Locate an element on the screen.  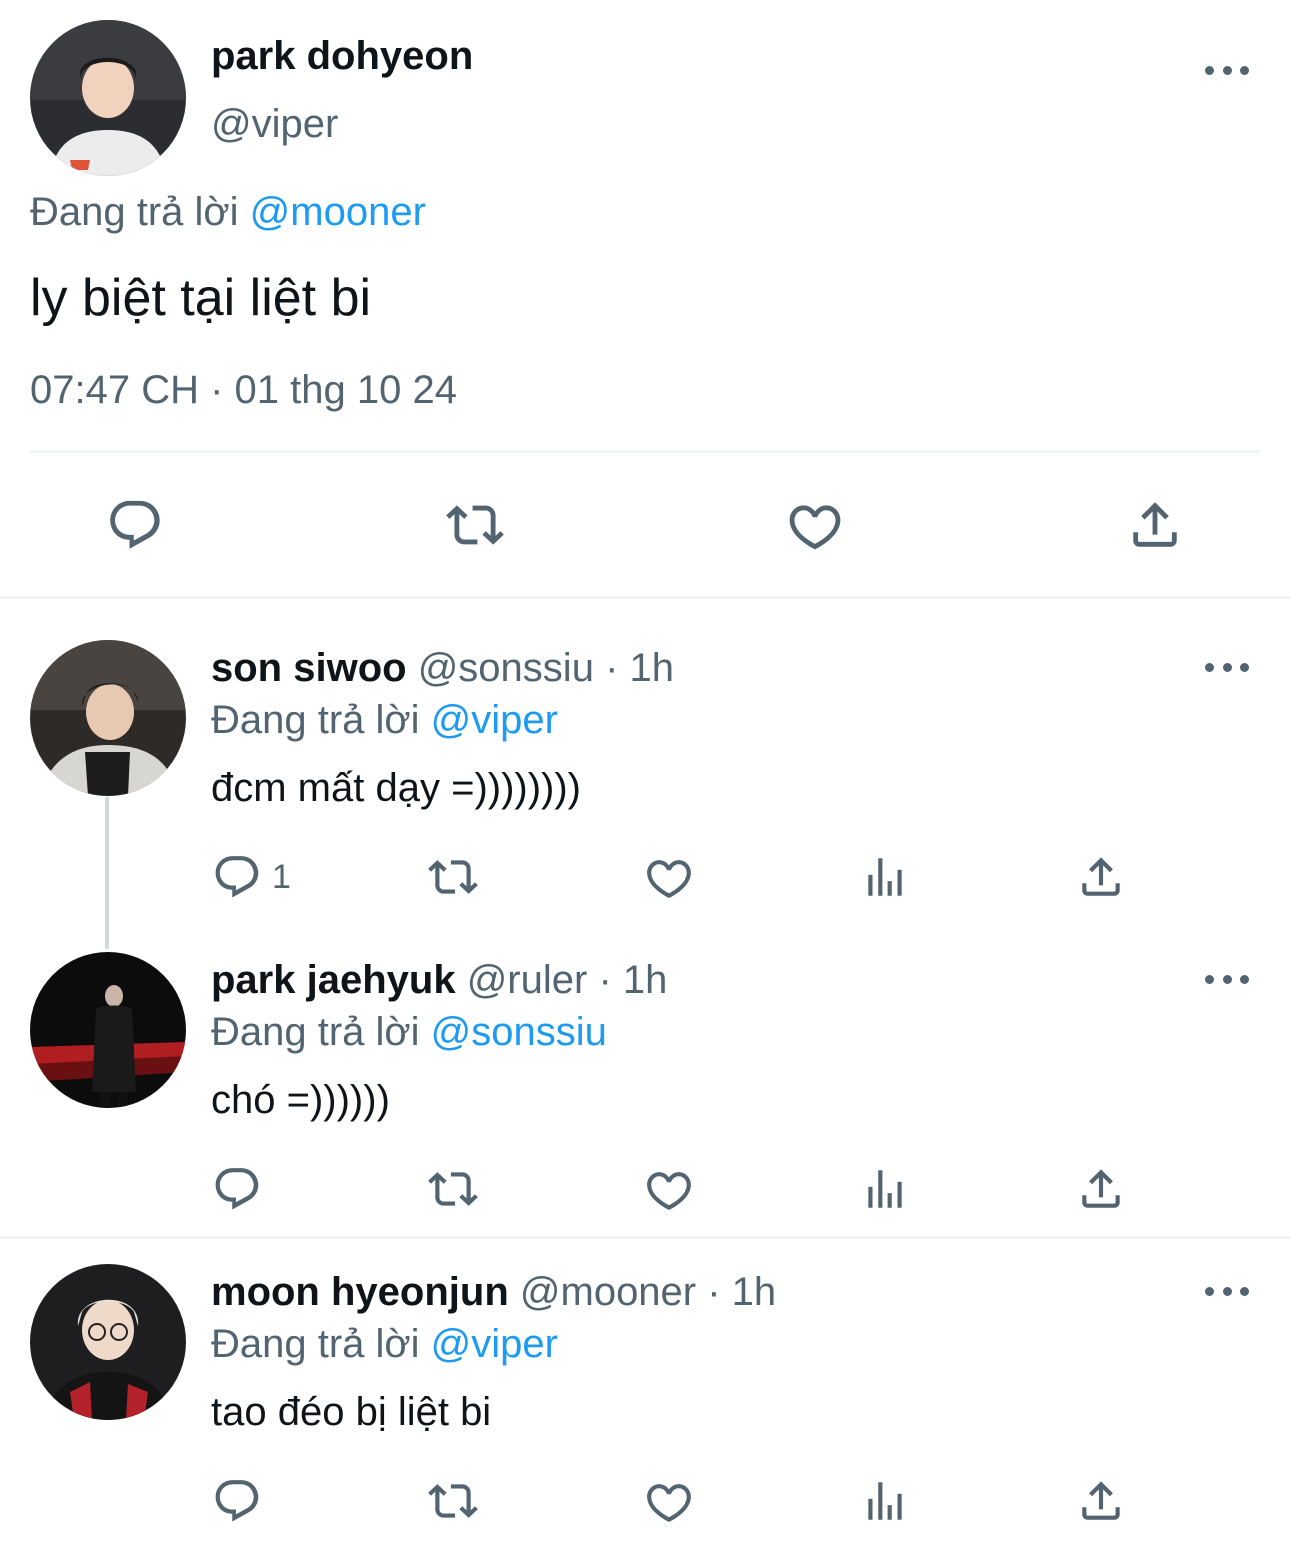
replying-to: Đang trả lời @sonssiu is located at coordinates (409, 1032).